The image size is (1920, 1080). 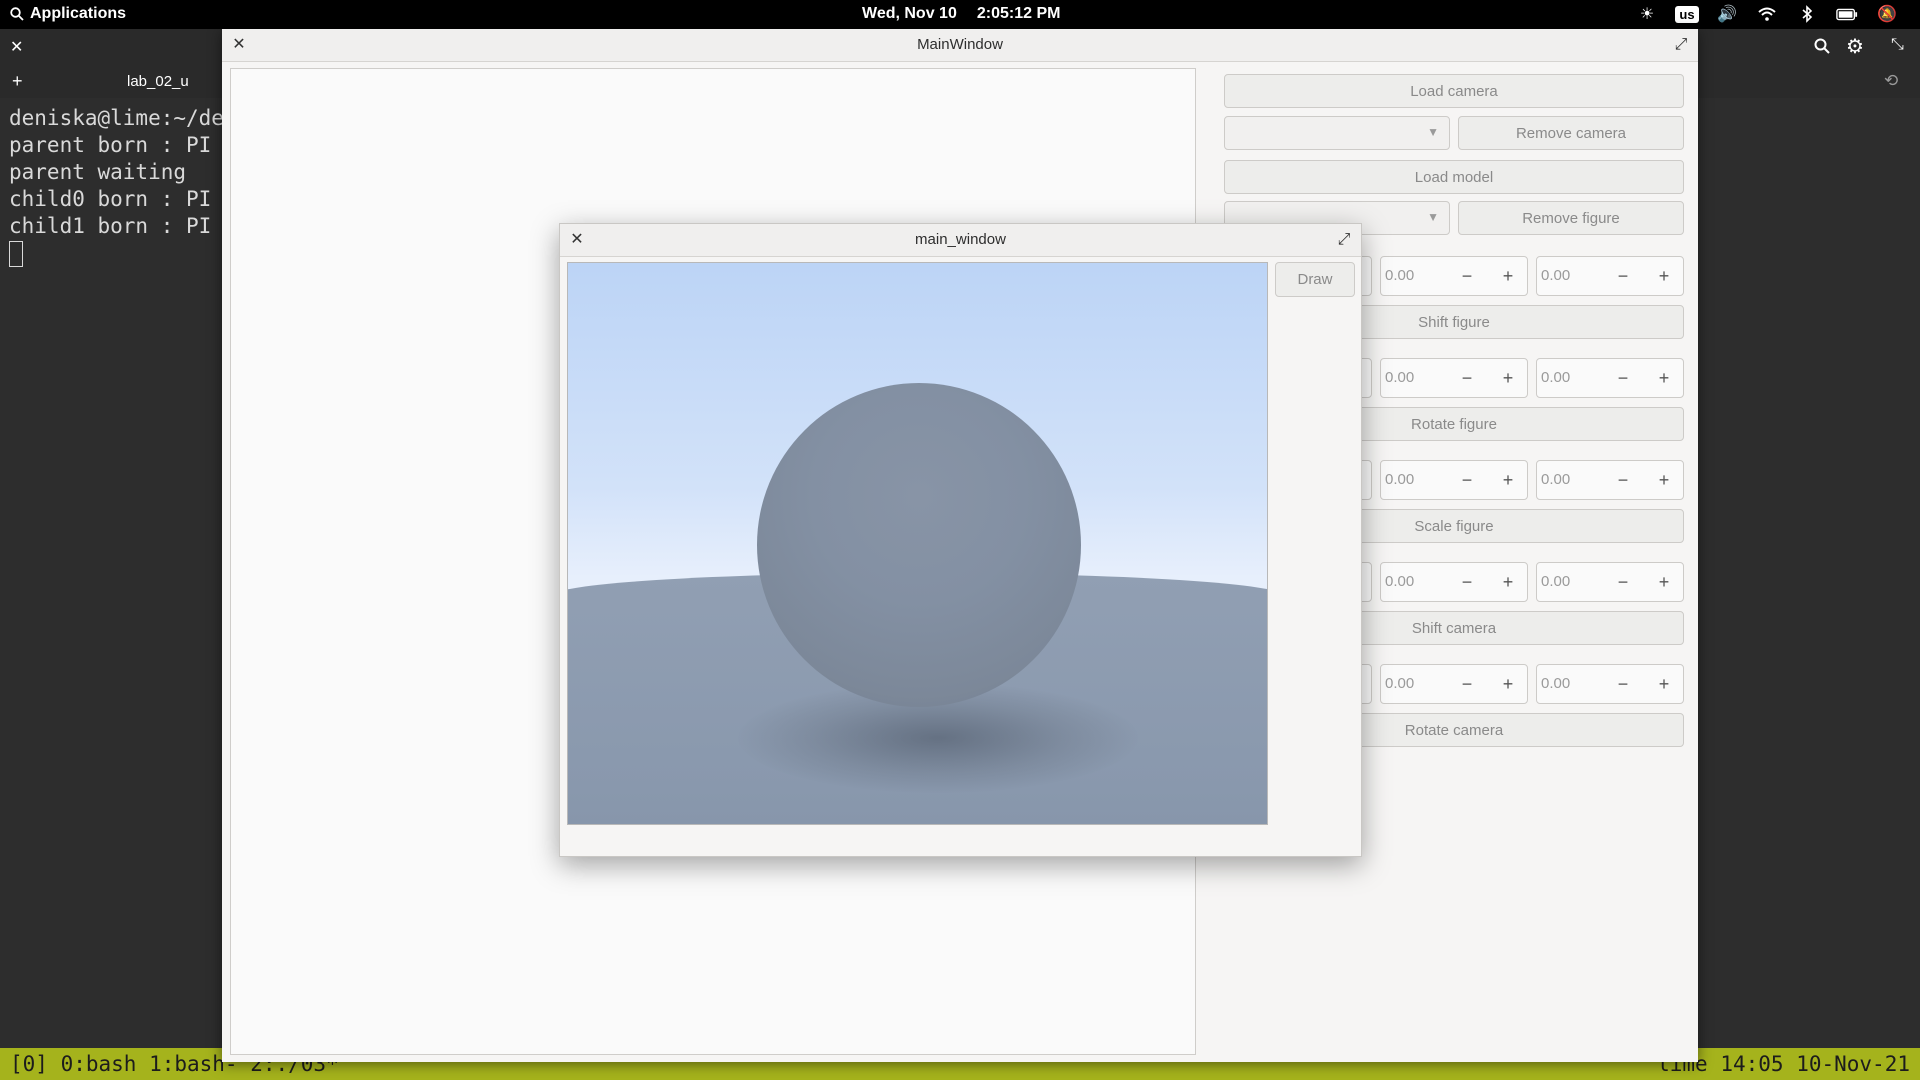 What do you see at coordinates (1315, 279) in the screenshot?
I see `draw-button: Draw` at bounding box center [1315, 279].